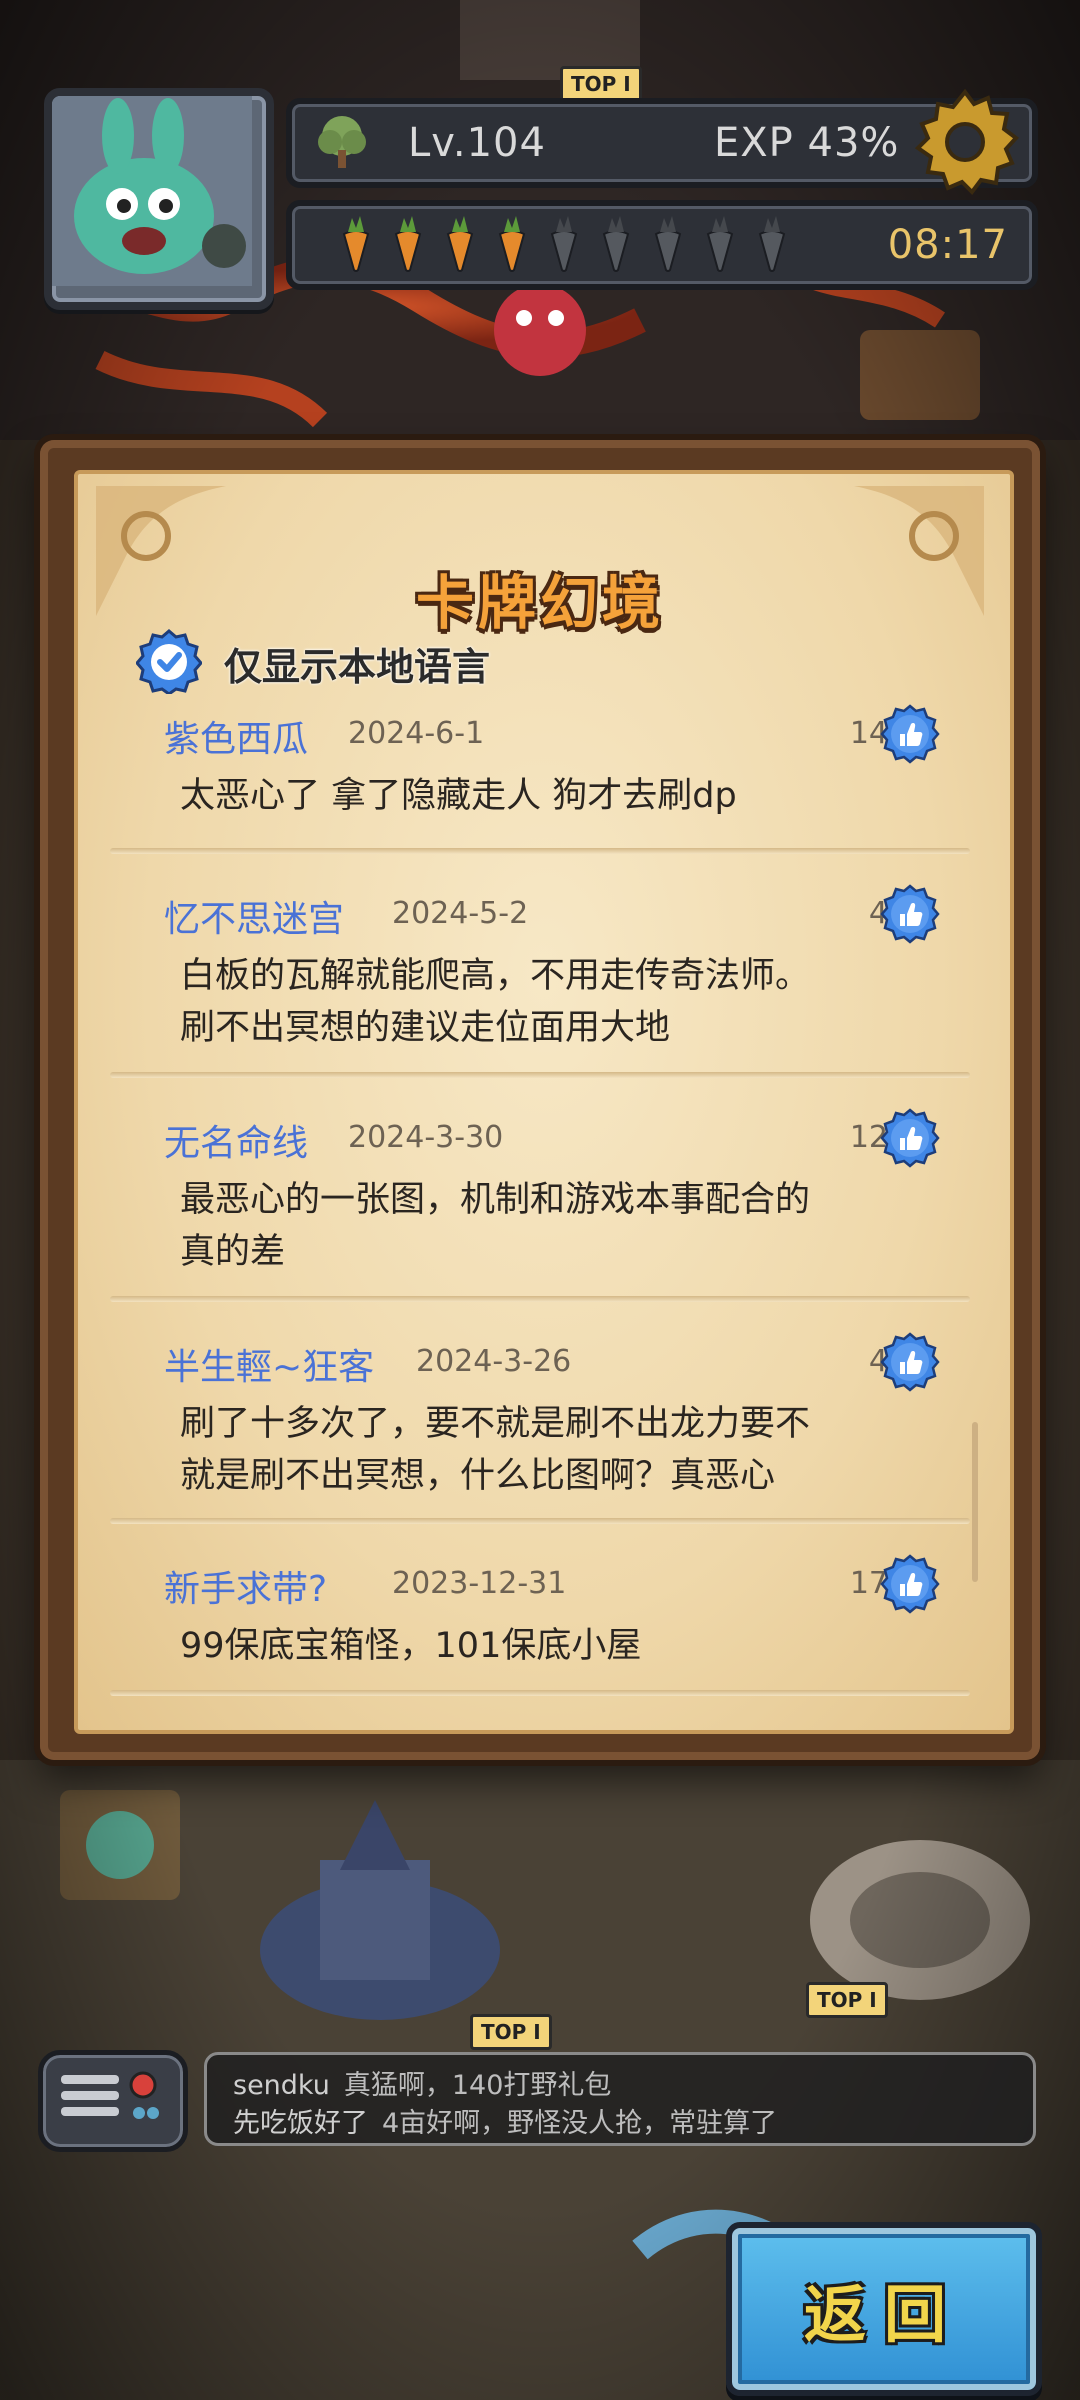 The image size is (1080, 2400). Describe the element at coordinates (495, 1226) in the screenshot. I see `comment-text: 最恶心的一张图，机制和游戏本事配合的 真的差` at that location.